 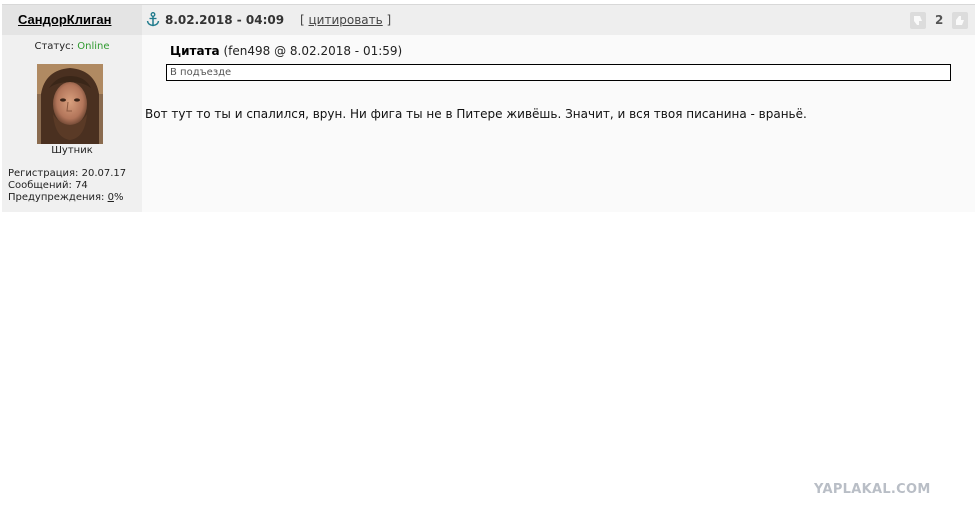 I want to click on author-rank: Шутник, so click(x=72, y=150).